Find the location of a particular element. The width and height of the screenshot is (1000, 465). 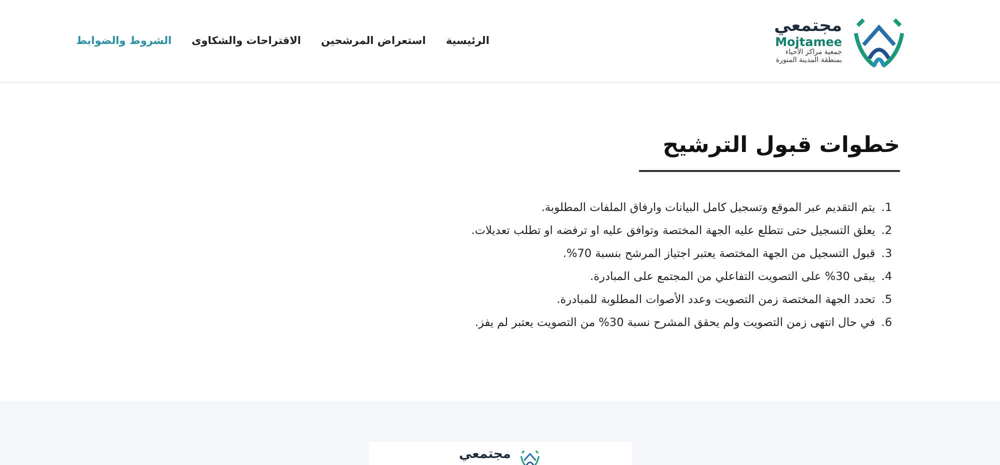

step-text: يبقى 30% على التصويت التفاعلي من المجتمع على المبادرة. is located at coordinates (733, 277).